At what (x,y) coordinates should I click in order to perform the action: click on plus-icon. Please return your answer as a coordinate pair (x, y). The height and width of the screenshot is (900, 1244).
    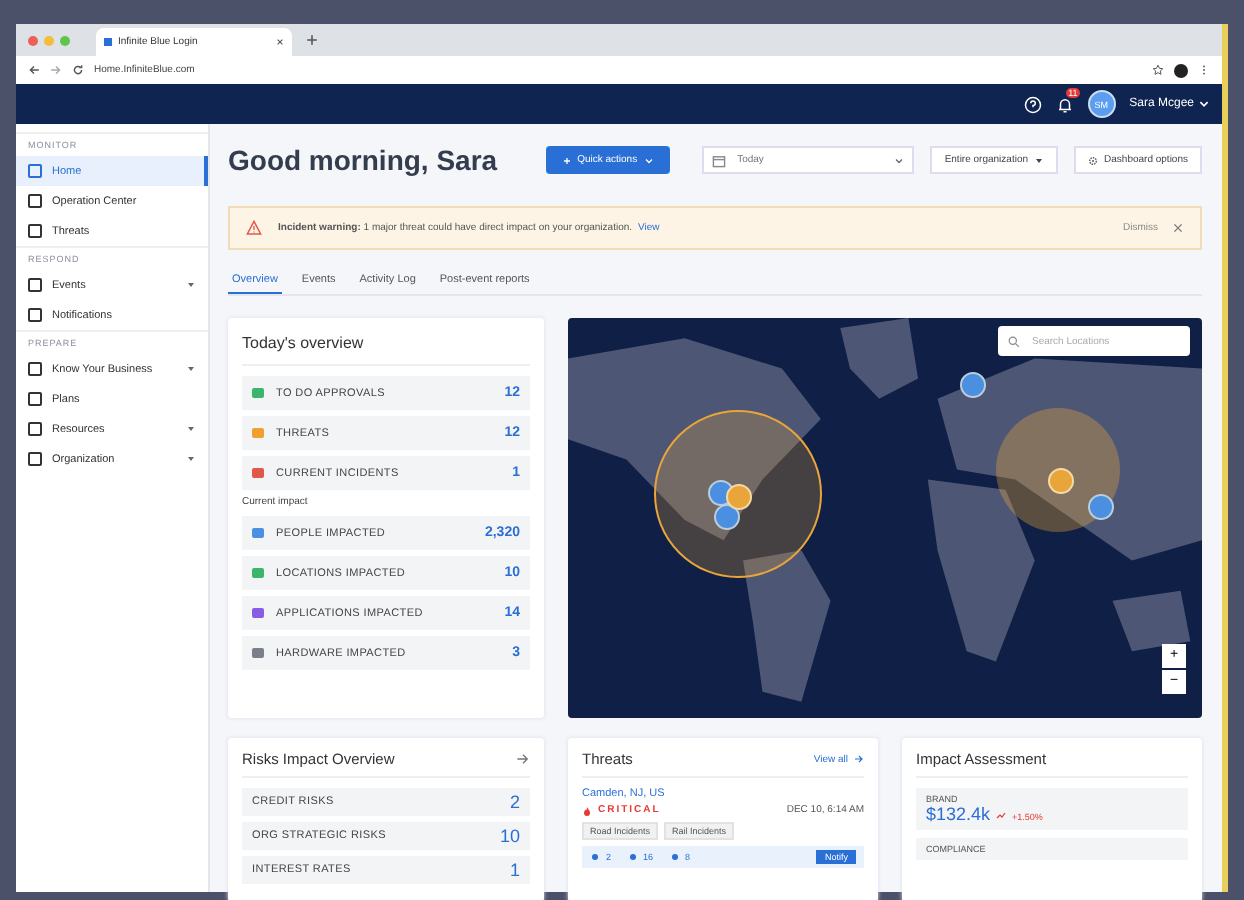
    Looking at the image, I should click on (566, 160).